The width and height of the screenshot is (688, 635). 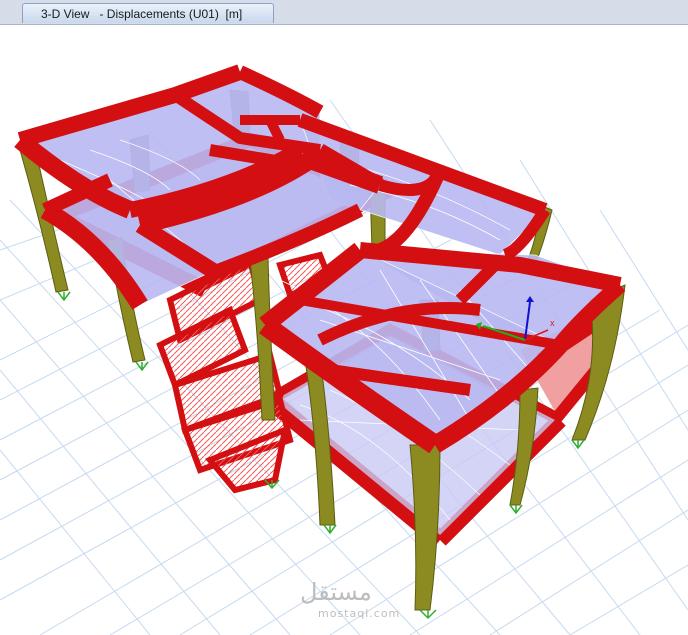 I want to click on watermark-url: mostaql.com, so click(x=359, y=613).